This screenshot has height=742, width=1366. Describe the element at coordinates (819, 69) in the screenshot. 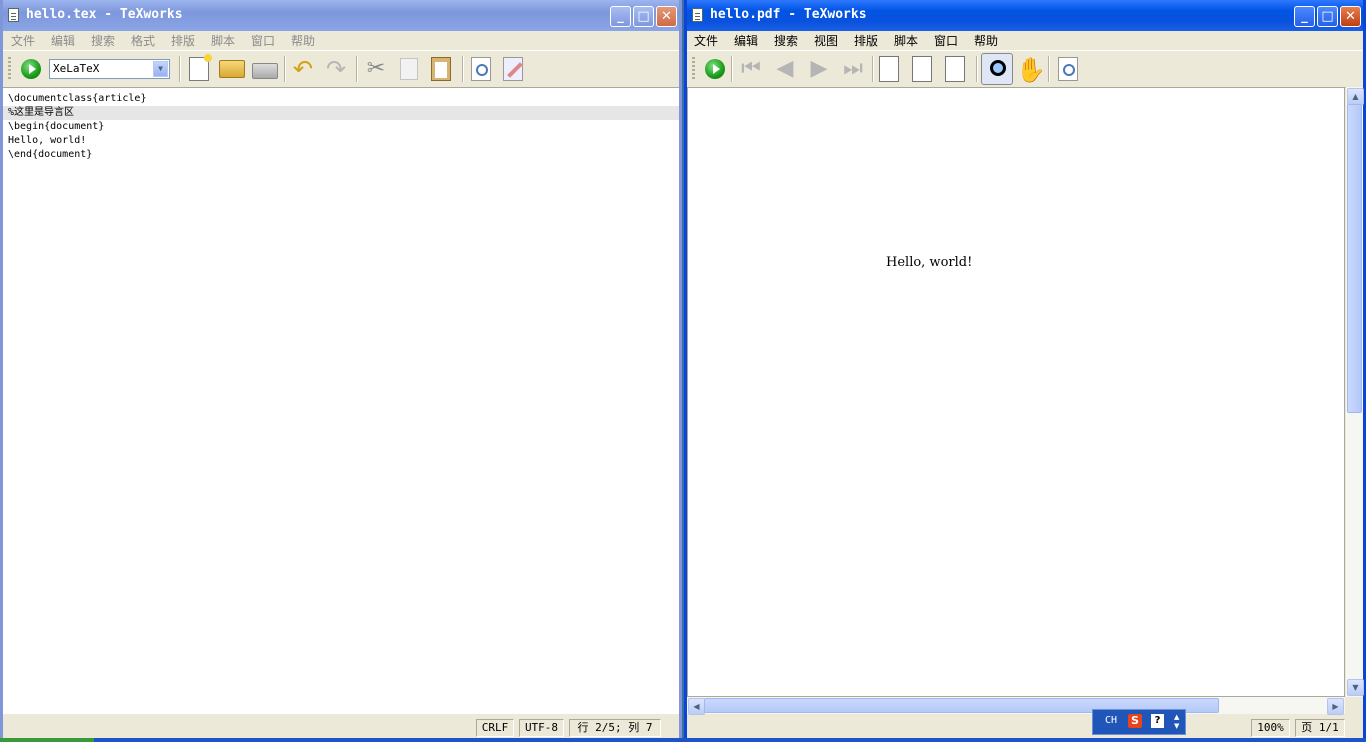

I see `next-page-icon: ▶` at that location.